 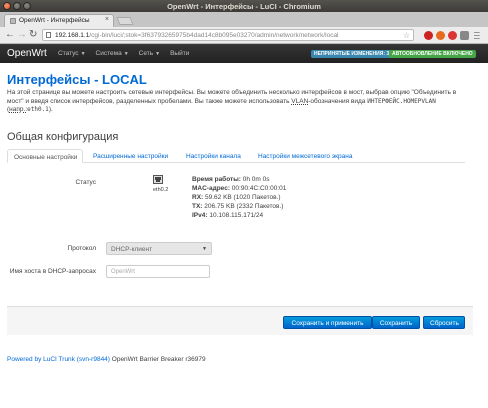 I want to click on browser-tab: OpenWrt - Интерфейсы ×, so click(x=59, y=20).